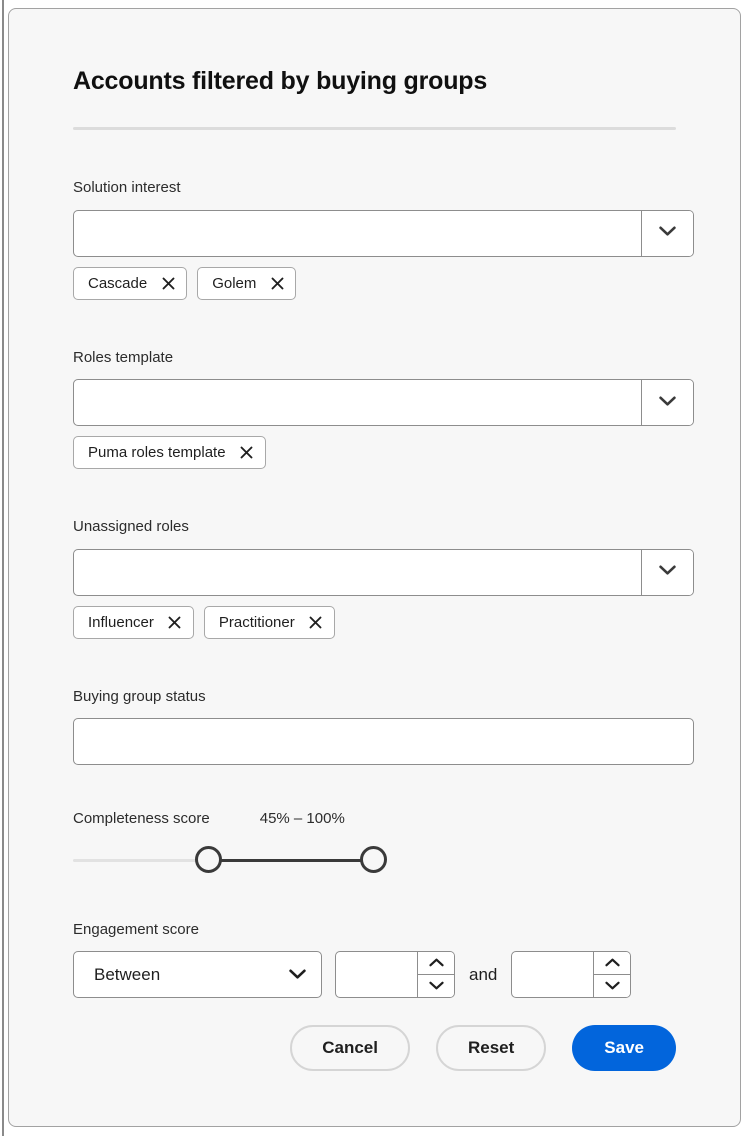 The height and width of the screenshot is (1136, 750). What do you see at coordinates (383, 741) in the screenshot?
I see `buying-group-status-input` at bounding box center [383, 741].